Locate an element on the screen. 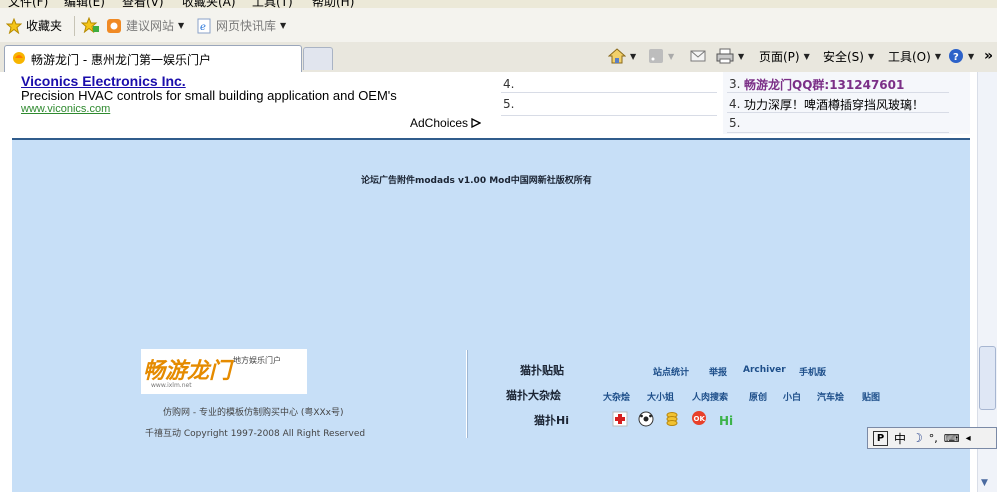 The height and width of the screenshot is (492, 997). add-favorite-button is located at coordinates (90, 25).